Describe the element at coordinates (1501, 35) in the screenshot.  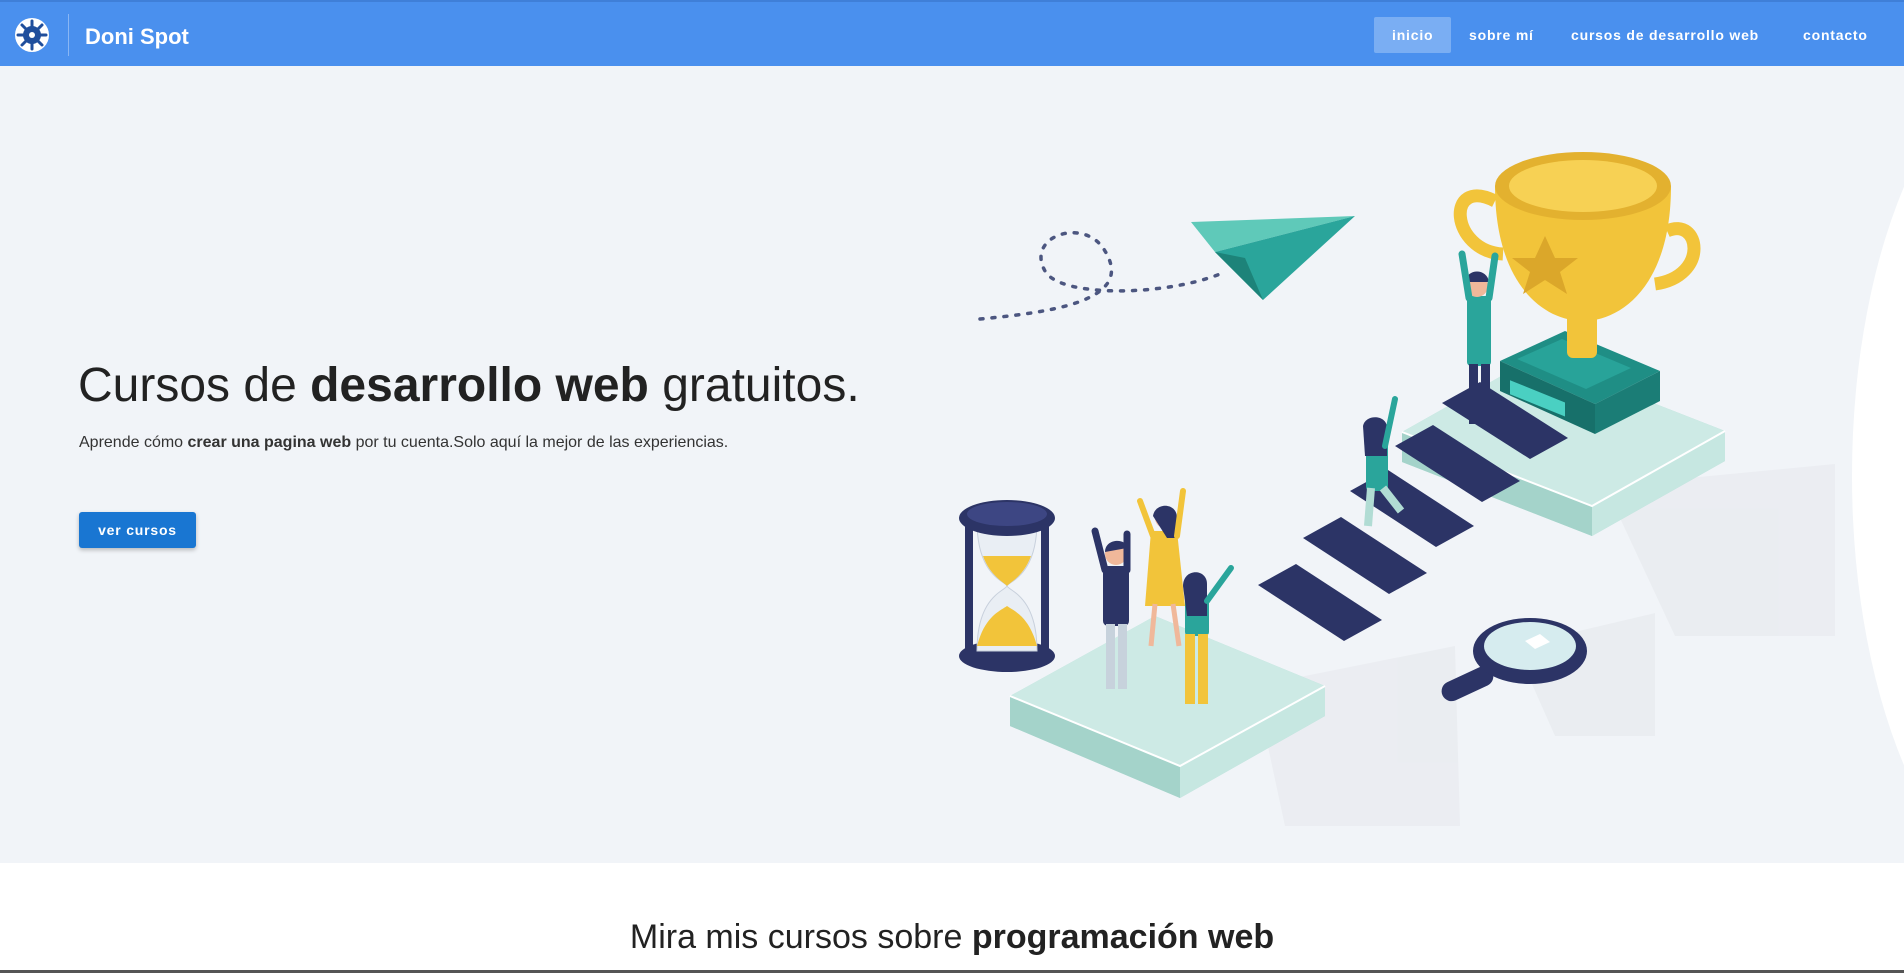
I see `nav-link-sobre-mi: sobre mí` at that location.